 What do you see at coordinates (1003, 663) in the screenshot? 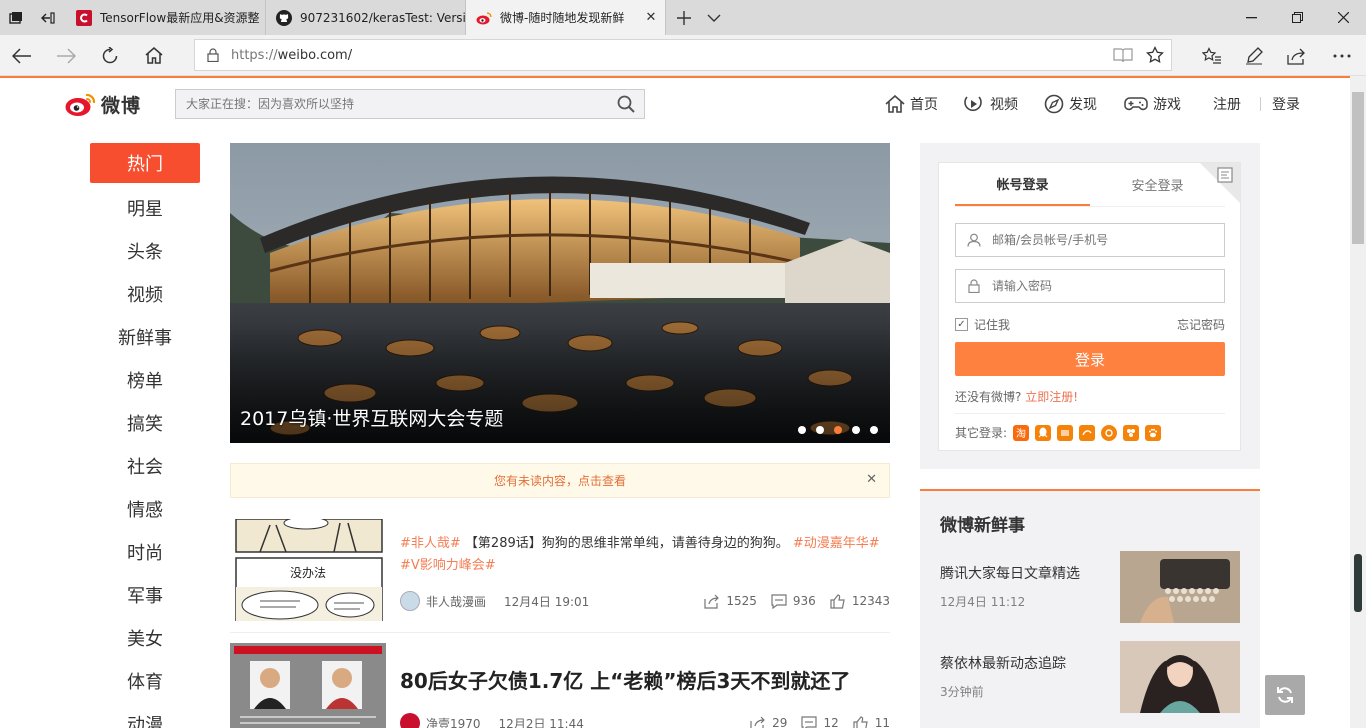
I see `news-item-title: 蔡依林最新动态追踪` at bounding box center [1003, 663].